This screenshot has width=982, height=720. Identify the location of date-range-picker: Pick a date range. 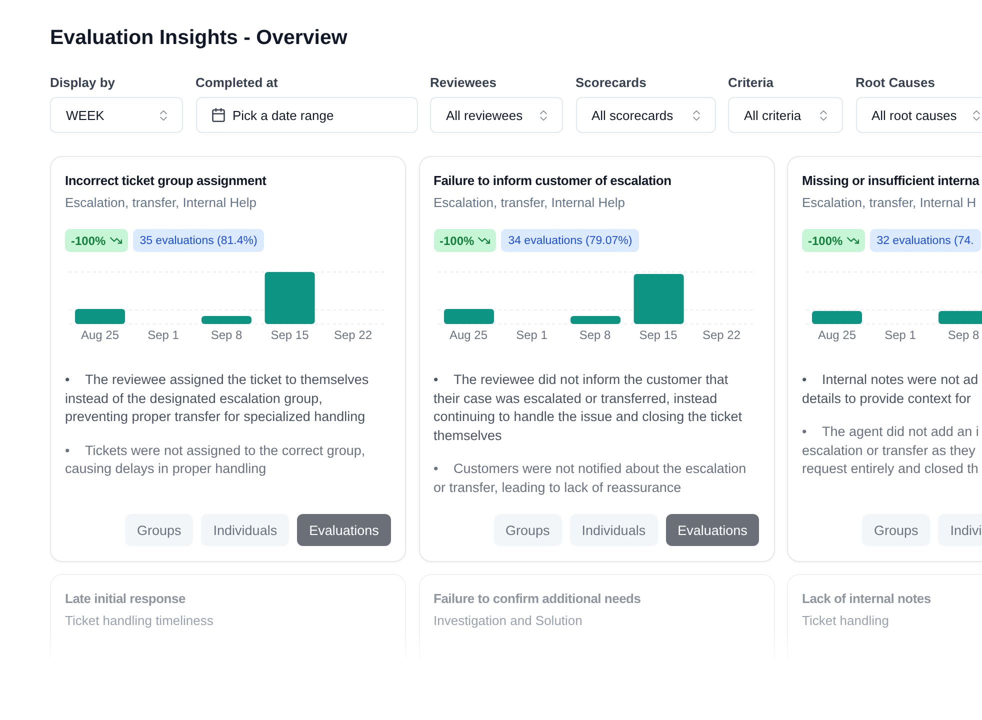
(307, 115).